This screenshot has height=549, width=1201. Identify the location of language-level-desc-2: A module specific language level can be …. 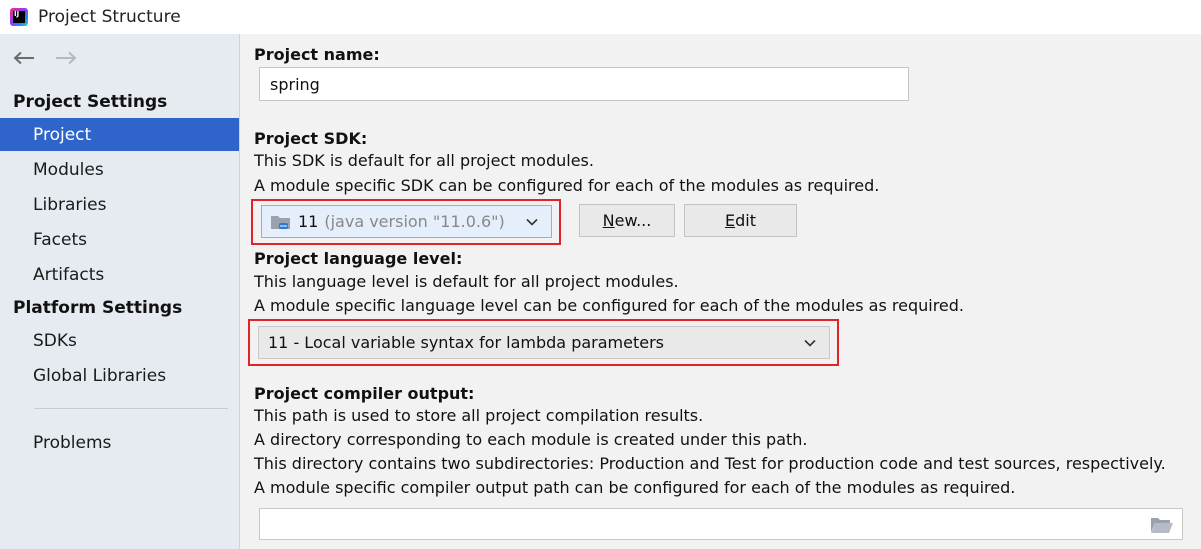
(609, 305).